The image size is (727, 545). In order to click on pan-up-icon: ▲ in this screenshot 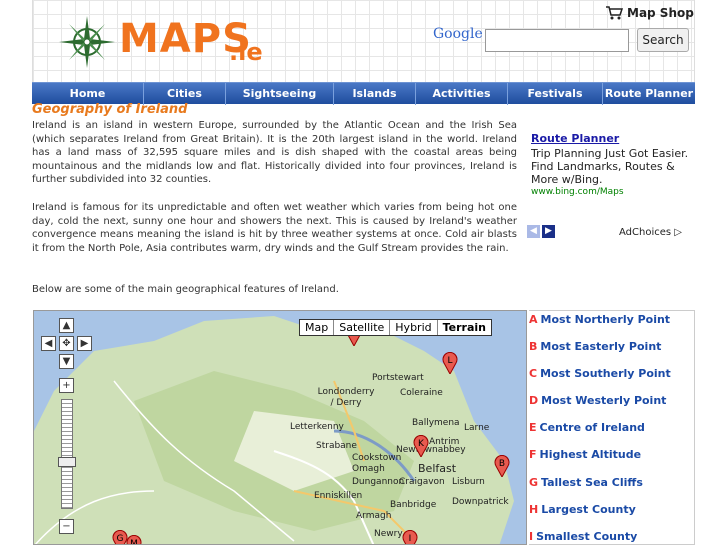, I will do `click(66, 325)`.